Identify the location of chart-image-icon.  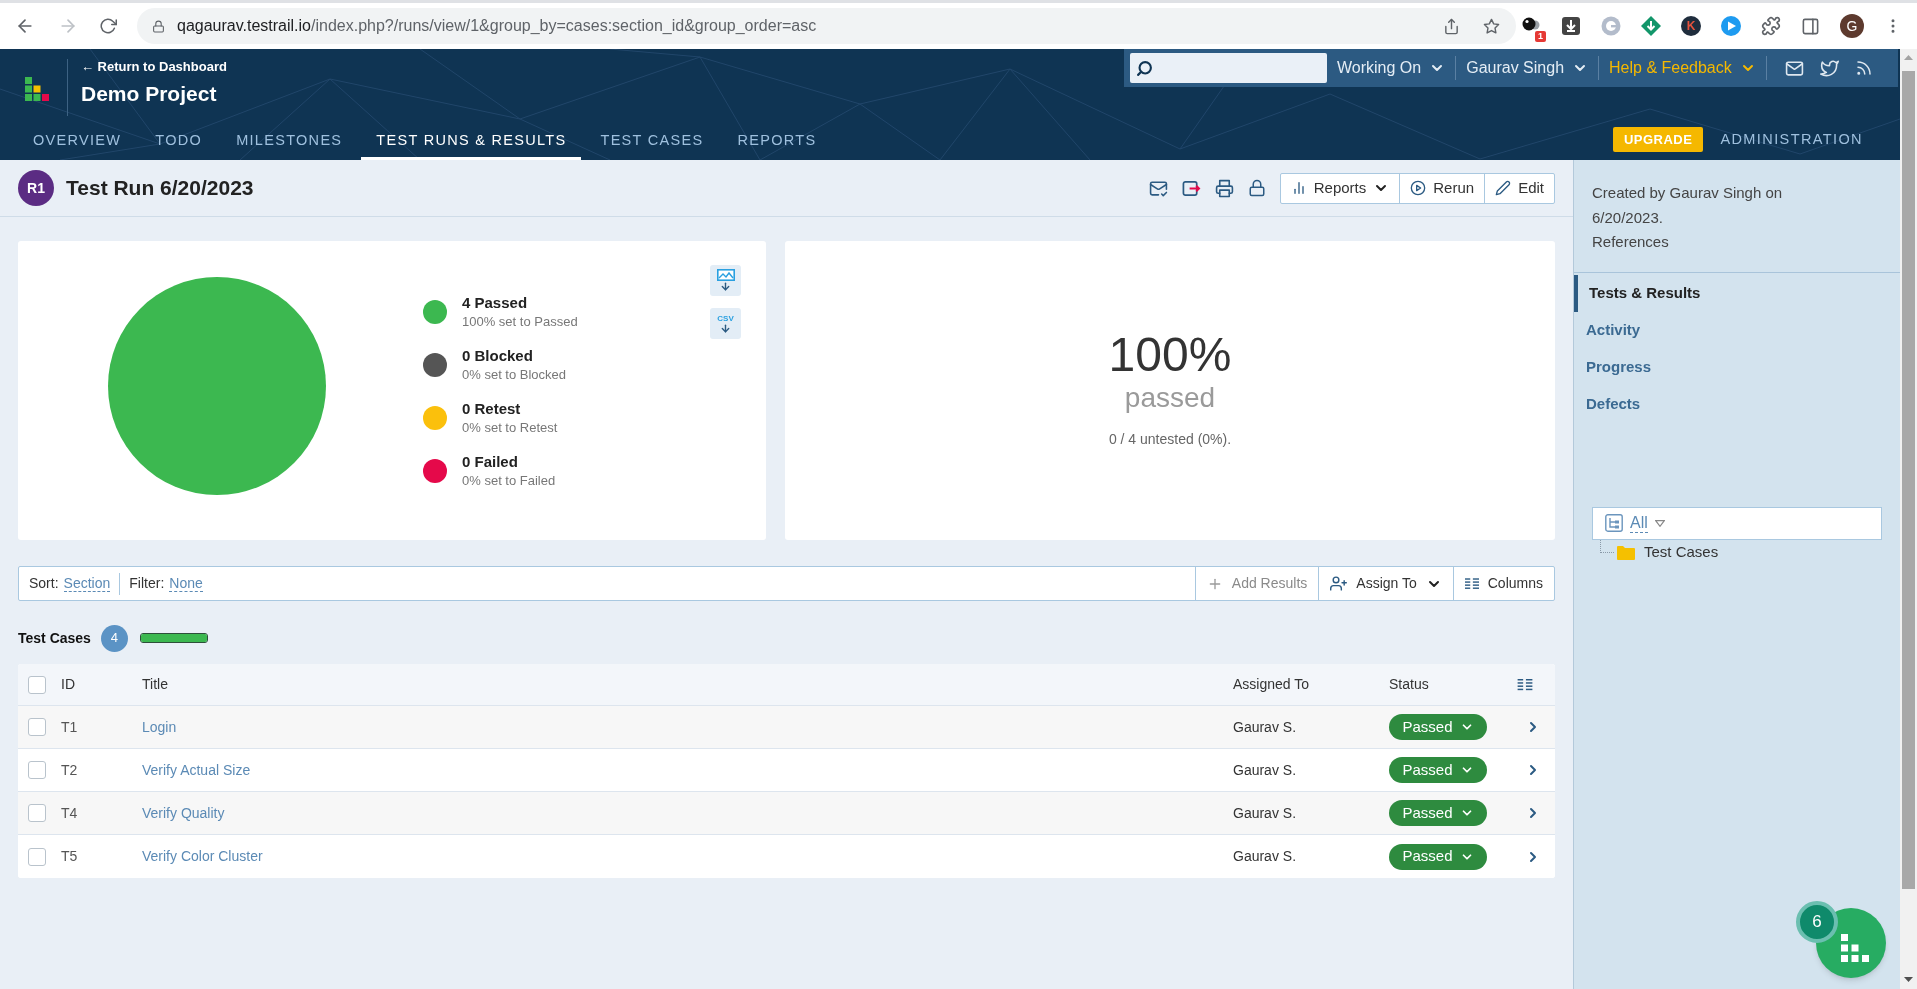
(725, 275).